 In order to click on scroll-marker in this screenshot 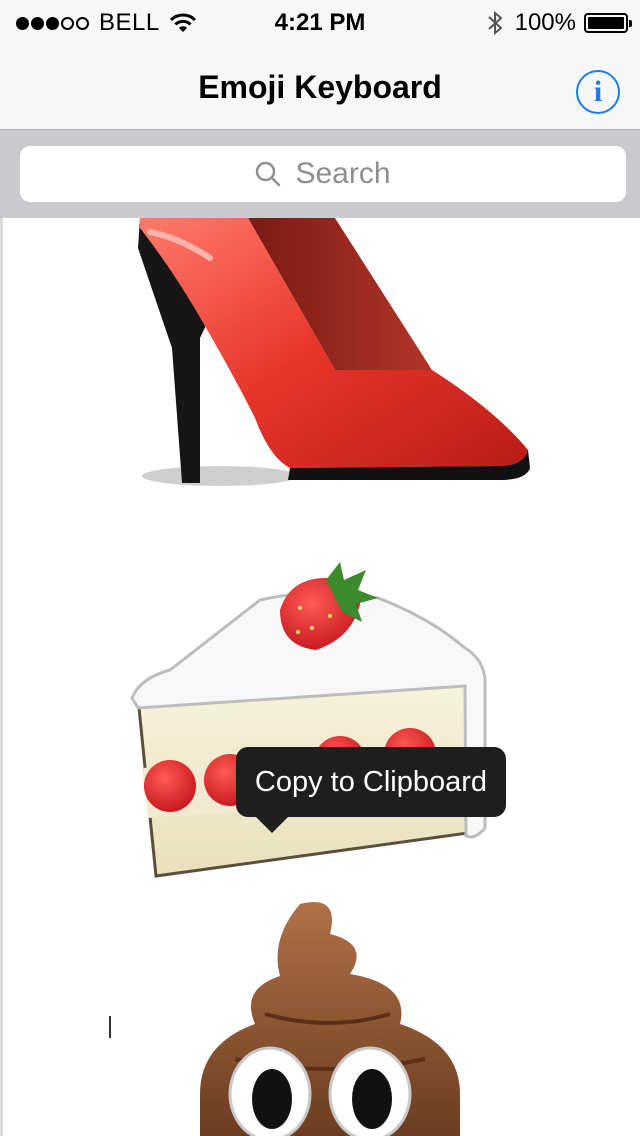, I will do `click(110, 1027)`.